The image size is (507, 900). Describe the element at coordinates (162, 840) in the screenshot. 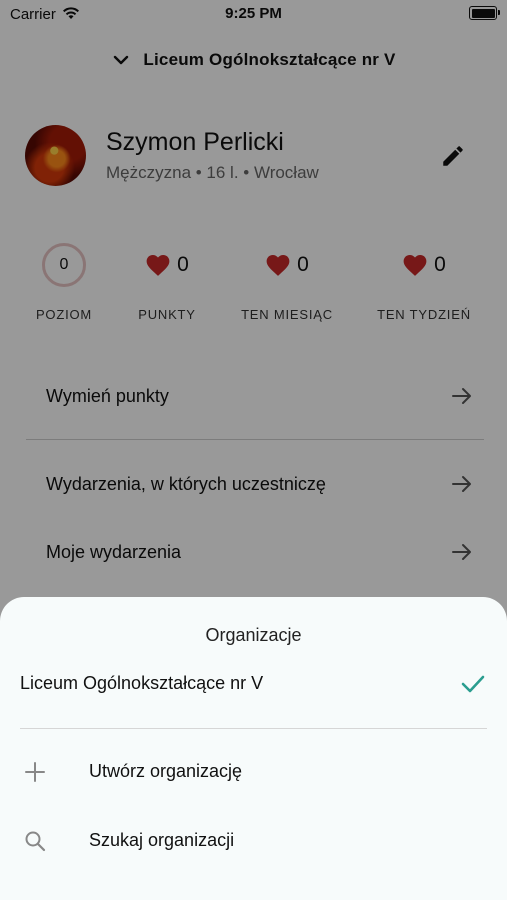

I see `search-organization-label: Szukaj organizacji` at that location.